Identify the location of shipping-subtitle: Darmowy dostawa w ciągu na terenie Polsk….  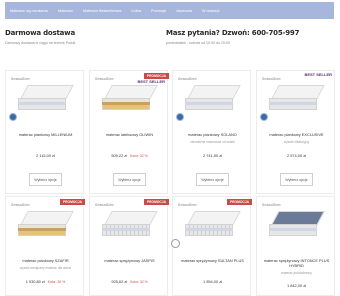
(40, 43).